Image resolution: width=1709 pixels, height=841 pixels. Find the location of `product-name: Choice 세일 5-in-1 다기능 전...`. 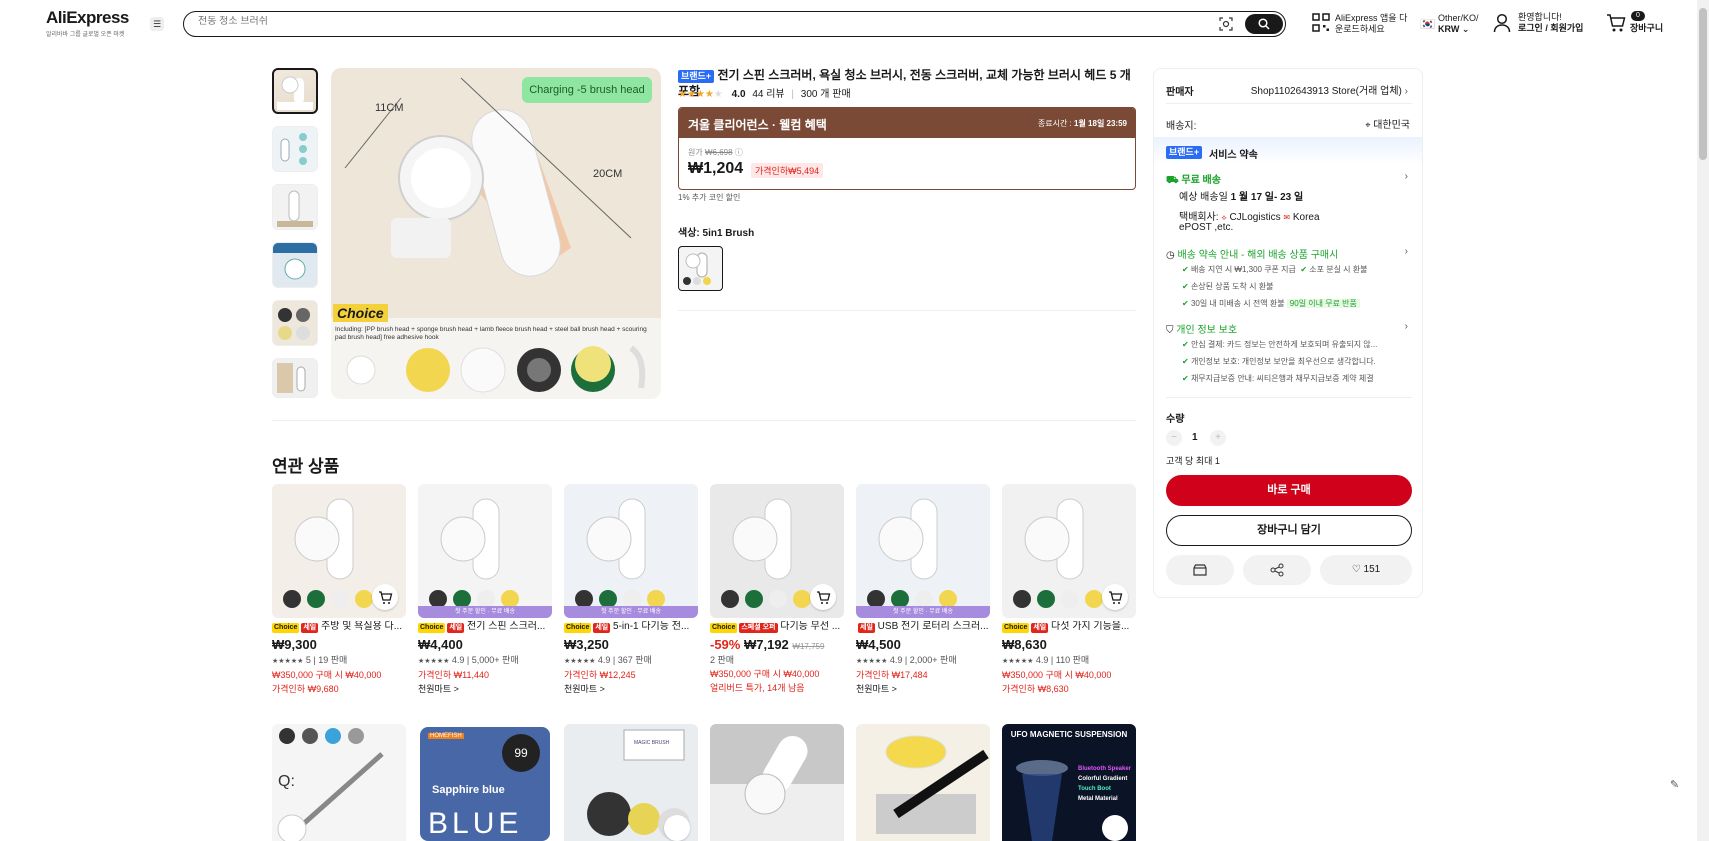

product-name: Choice 세일 5-in-1 다기능 전... is located at coordinates (631, 627).